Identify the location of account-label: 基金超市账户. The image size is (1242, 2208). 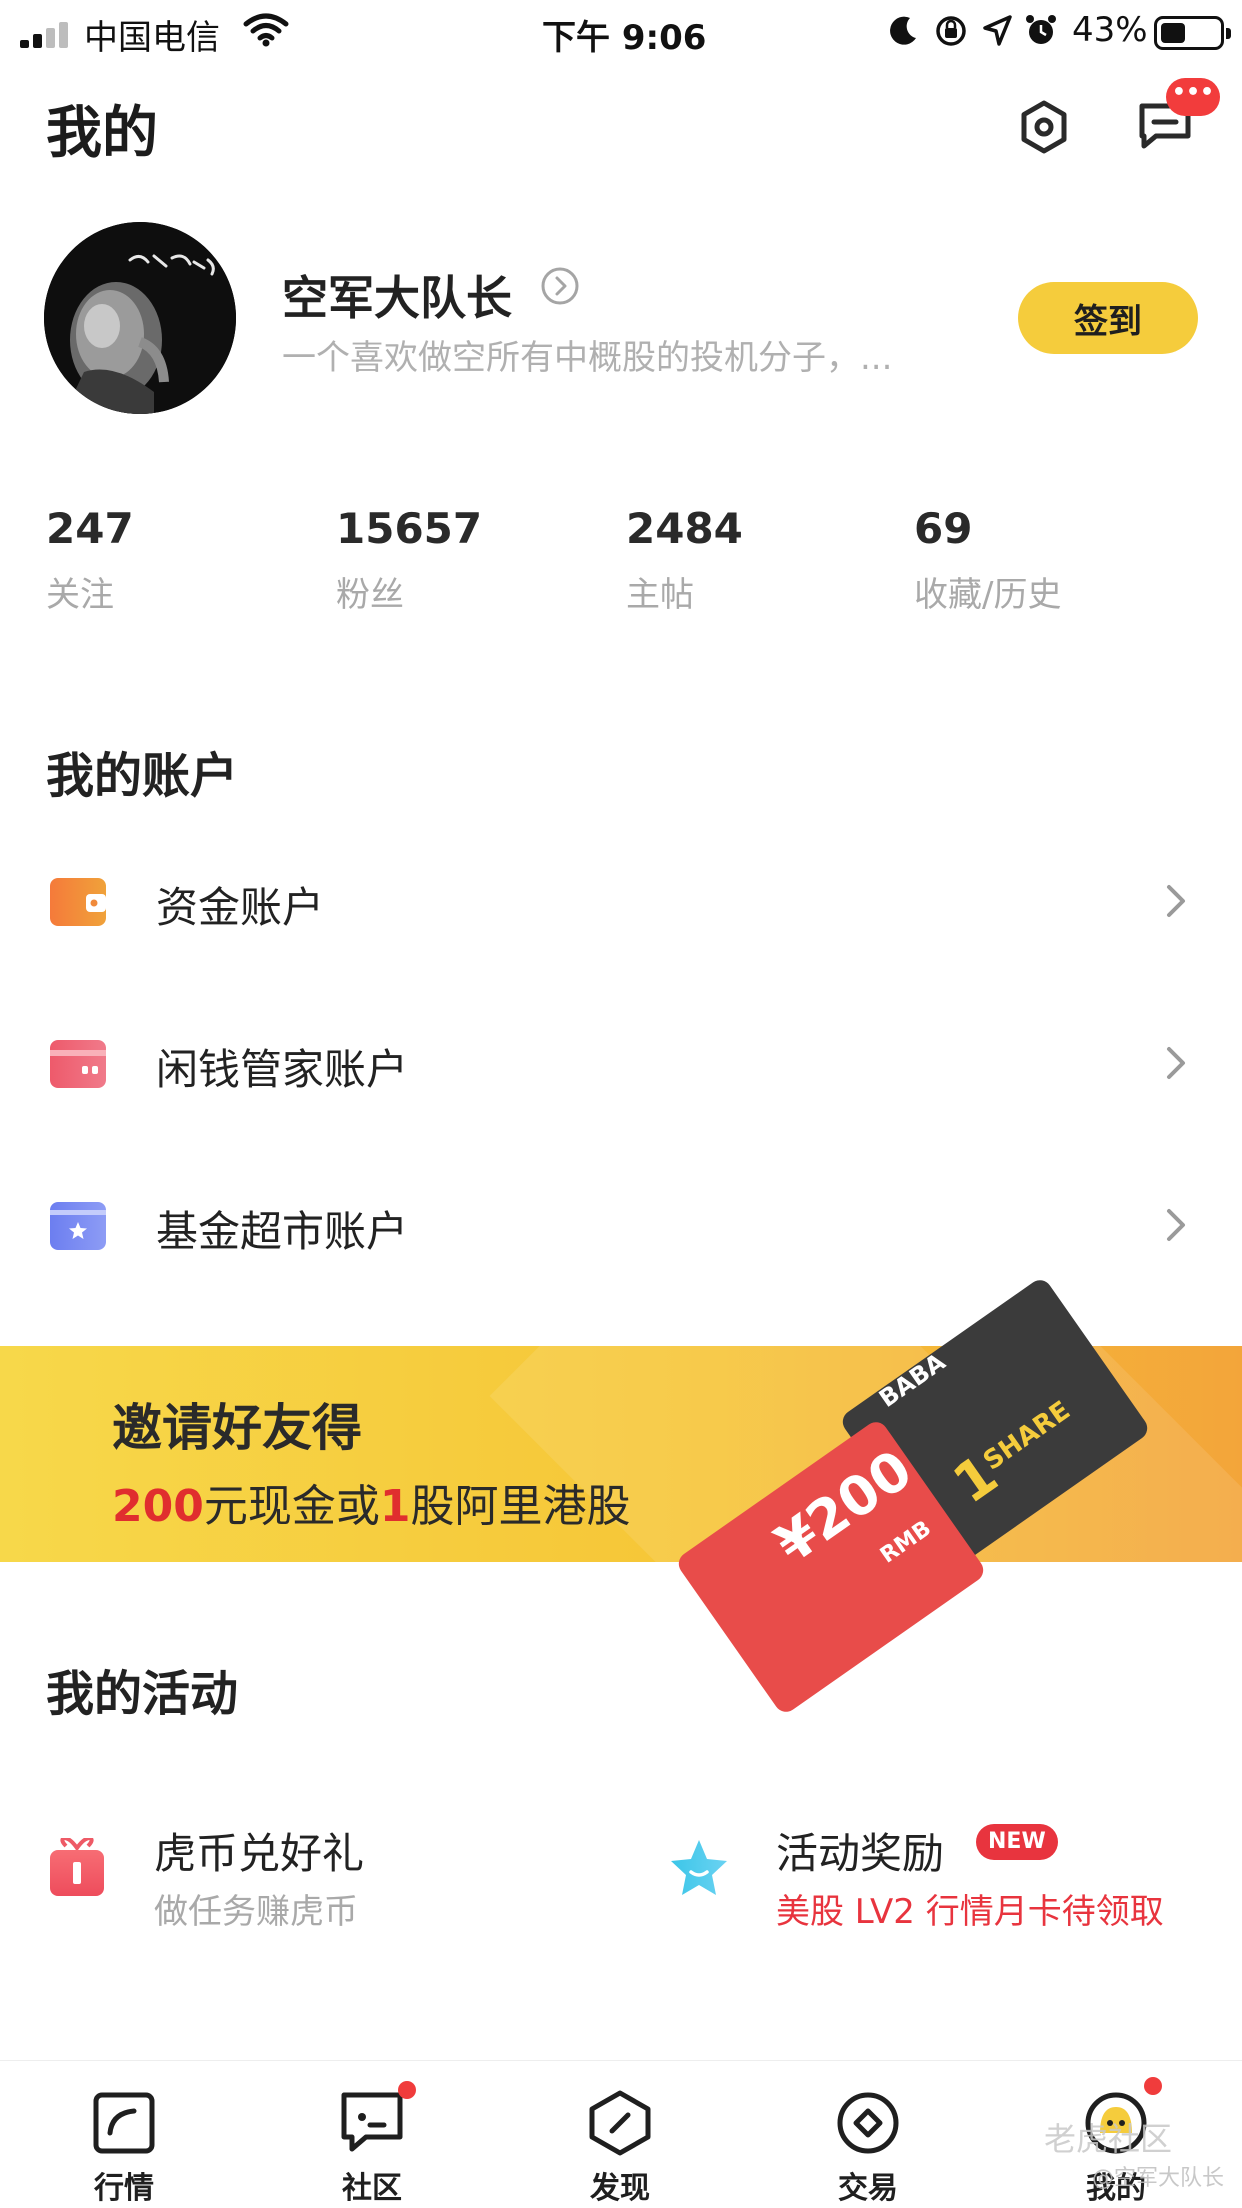
(282, 1231).